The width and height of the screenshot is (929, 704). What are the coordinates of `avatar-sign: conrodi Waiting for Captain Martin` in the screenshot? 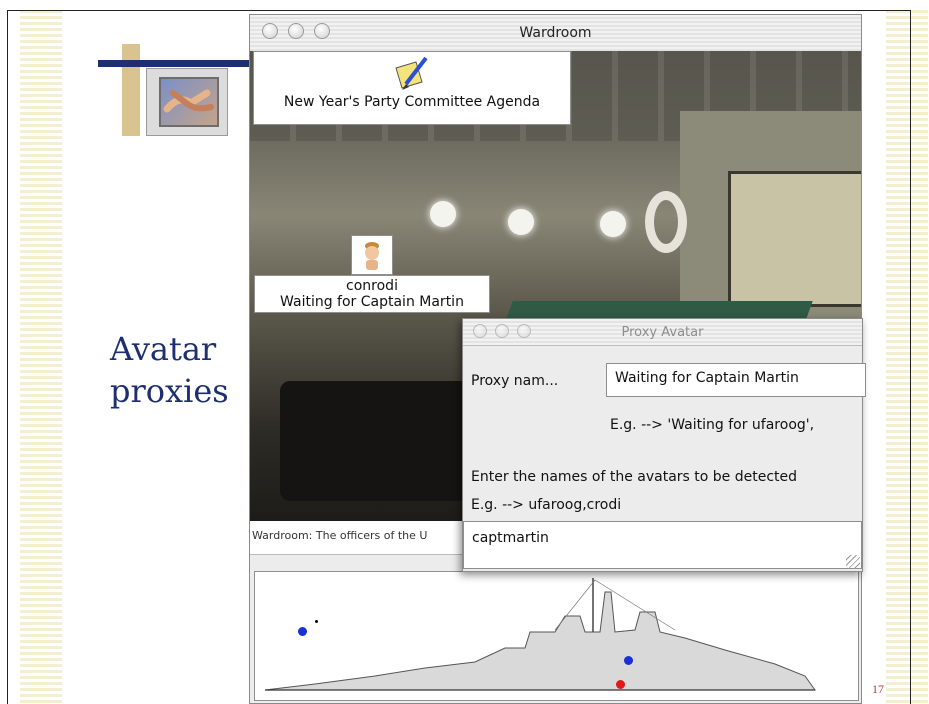 It's located at (372, 274).